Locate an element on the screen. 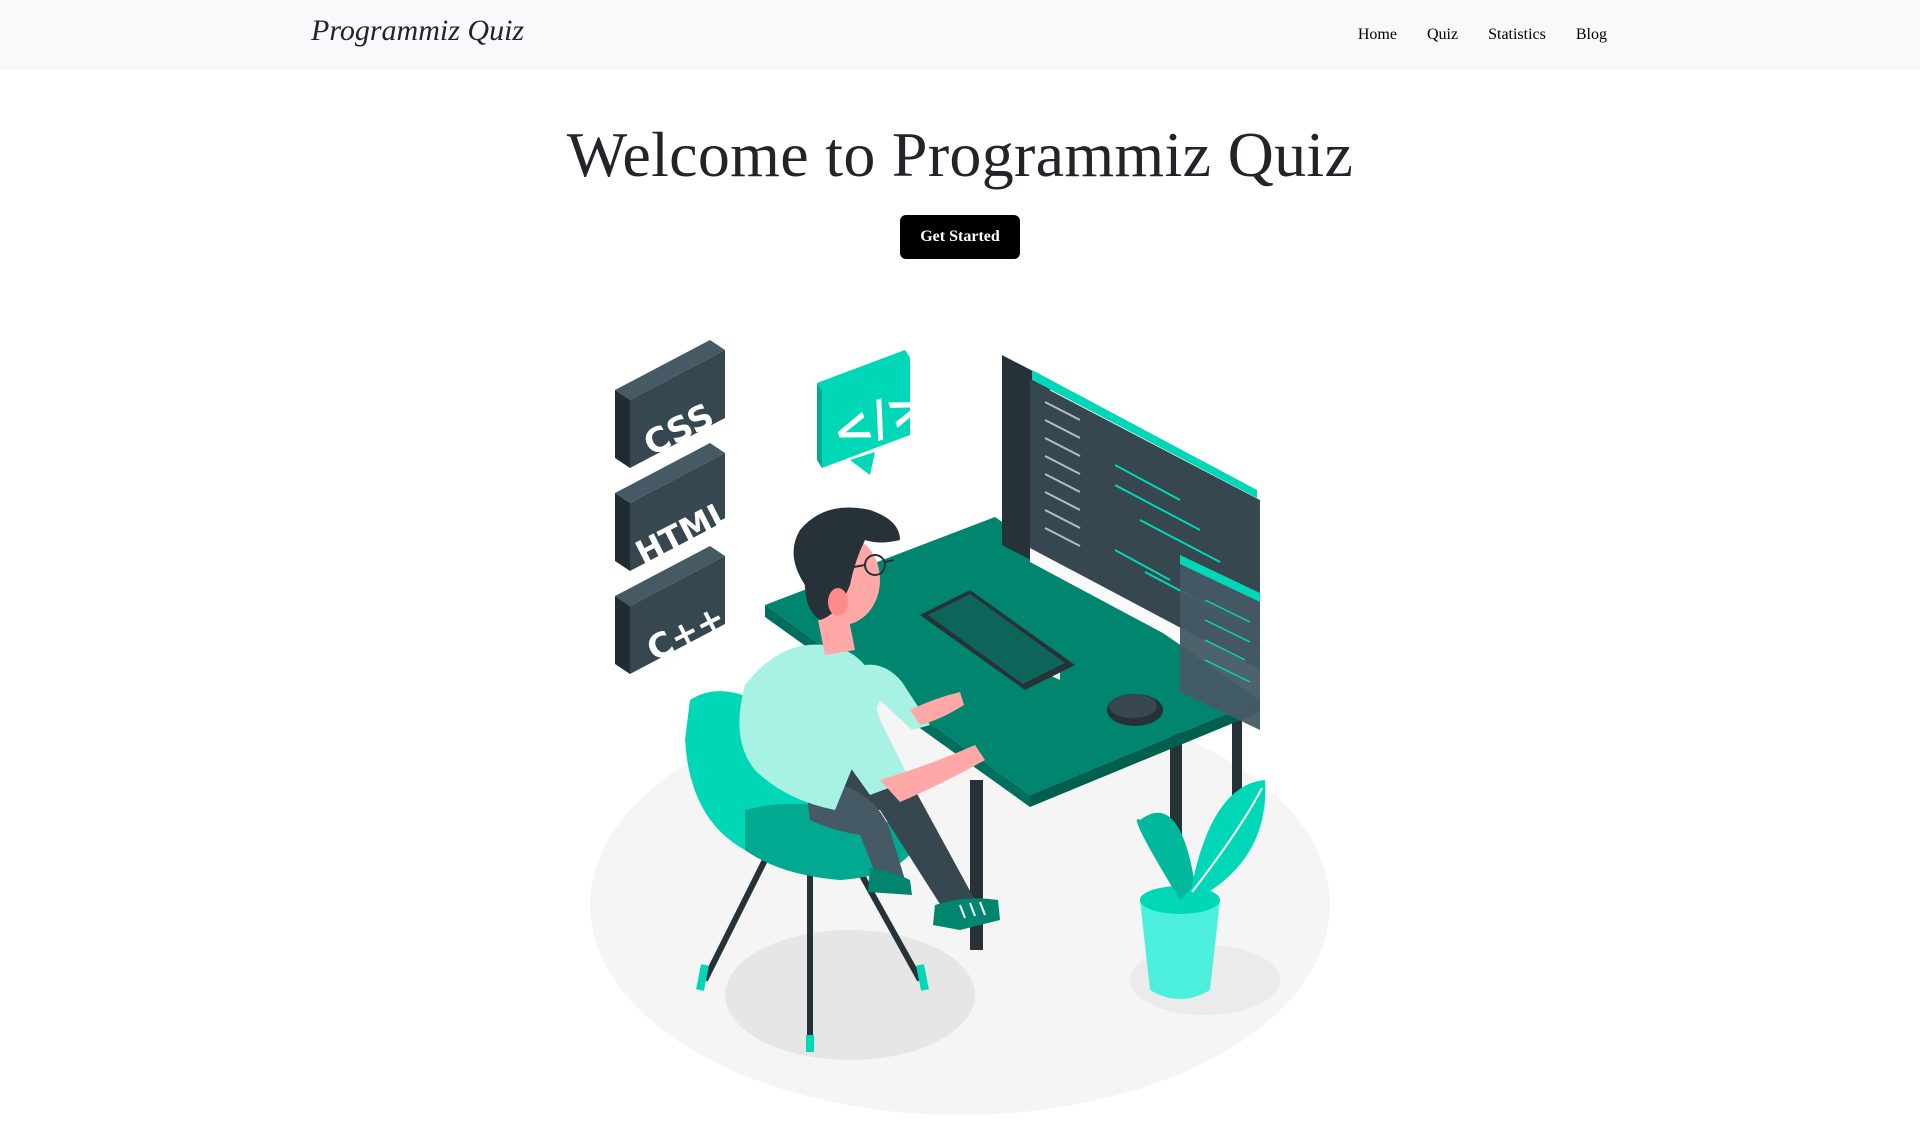 This screenshot has height=1135, width=1920. nav-links: Home Quiz Statistics Blog is located at coordinates (1476, 35).